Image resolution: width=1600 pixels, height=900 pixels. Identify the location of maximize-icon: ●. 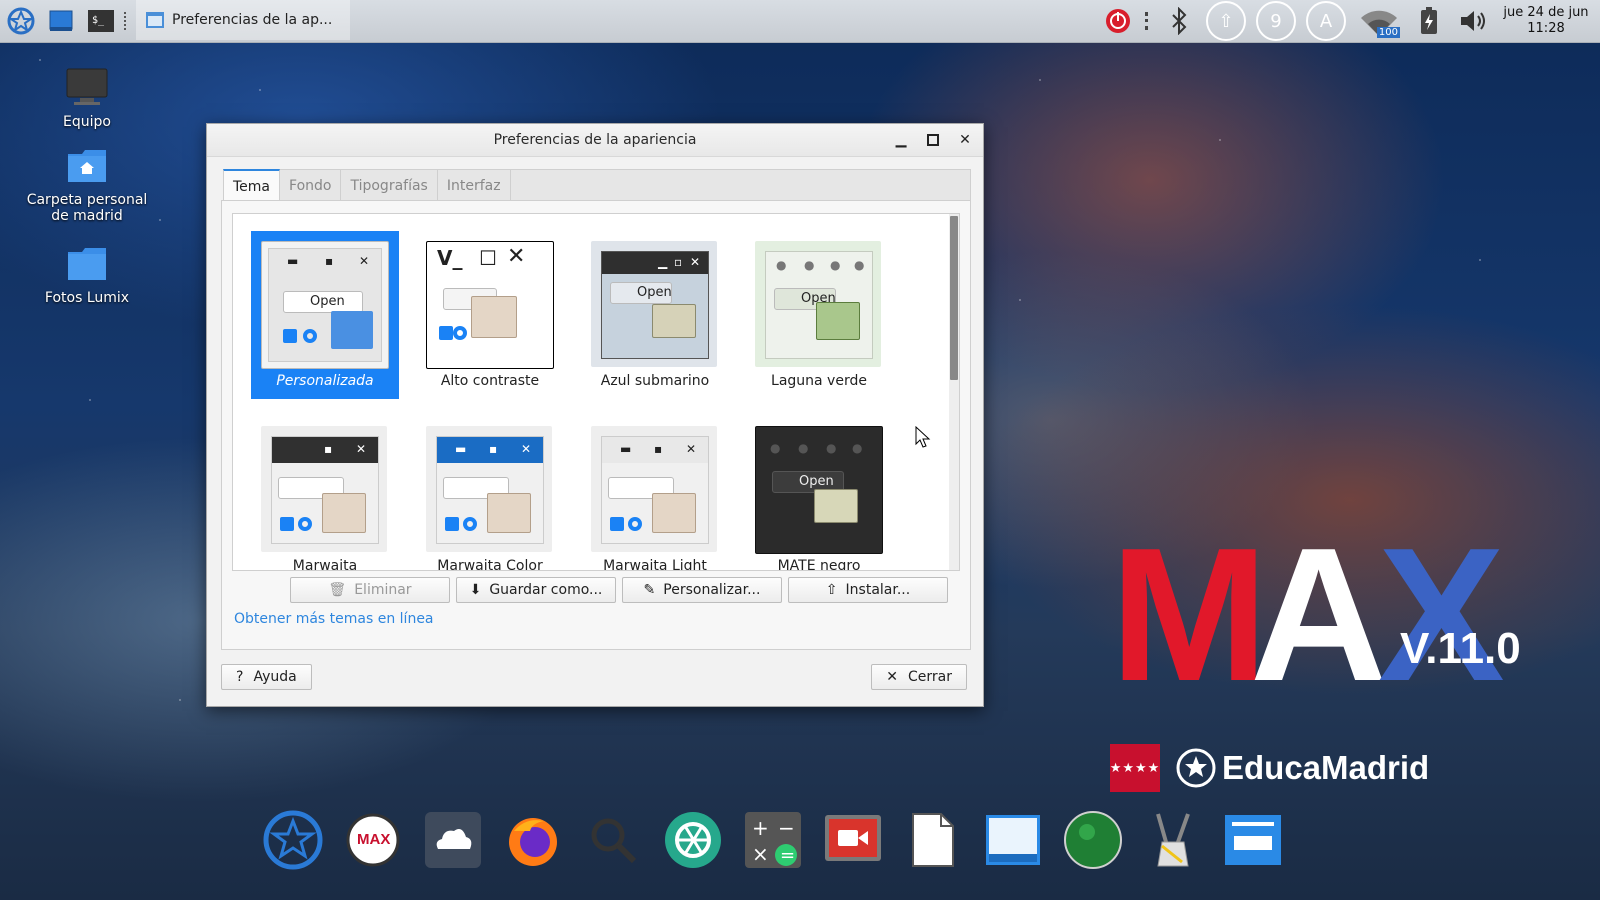
(809, 265).